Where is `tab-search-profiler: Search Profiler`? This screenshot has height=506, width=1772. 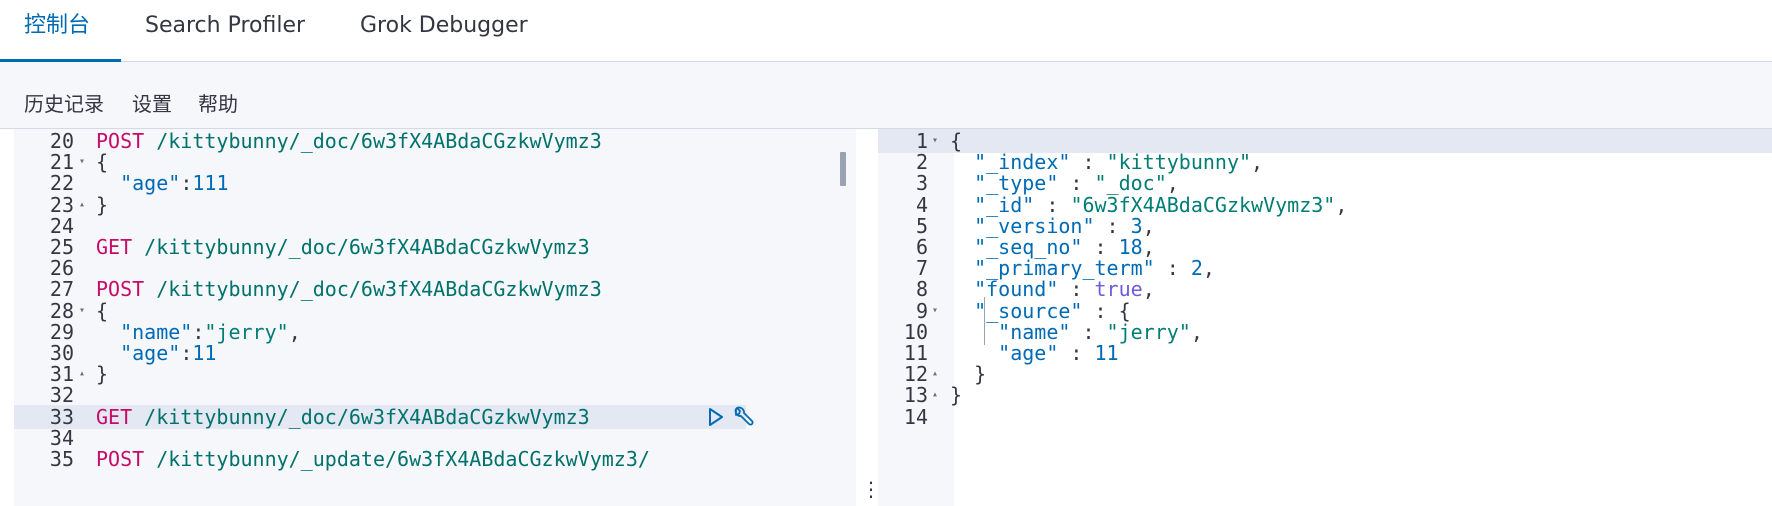 tab-search-profiler: Search Profiler is located at coordinates (225, 30).